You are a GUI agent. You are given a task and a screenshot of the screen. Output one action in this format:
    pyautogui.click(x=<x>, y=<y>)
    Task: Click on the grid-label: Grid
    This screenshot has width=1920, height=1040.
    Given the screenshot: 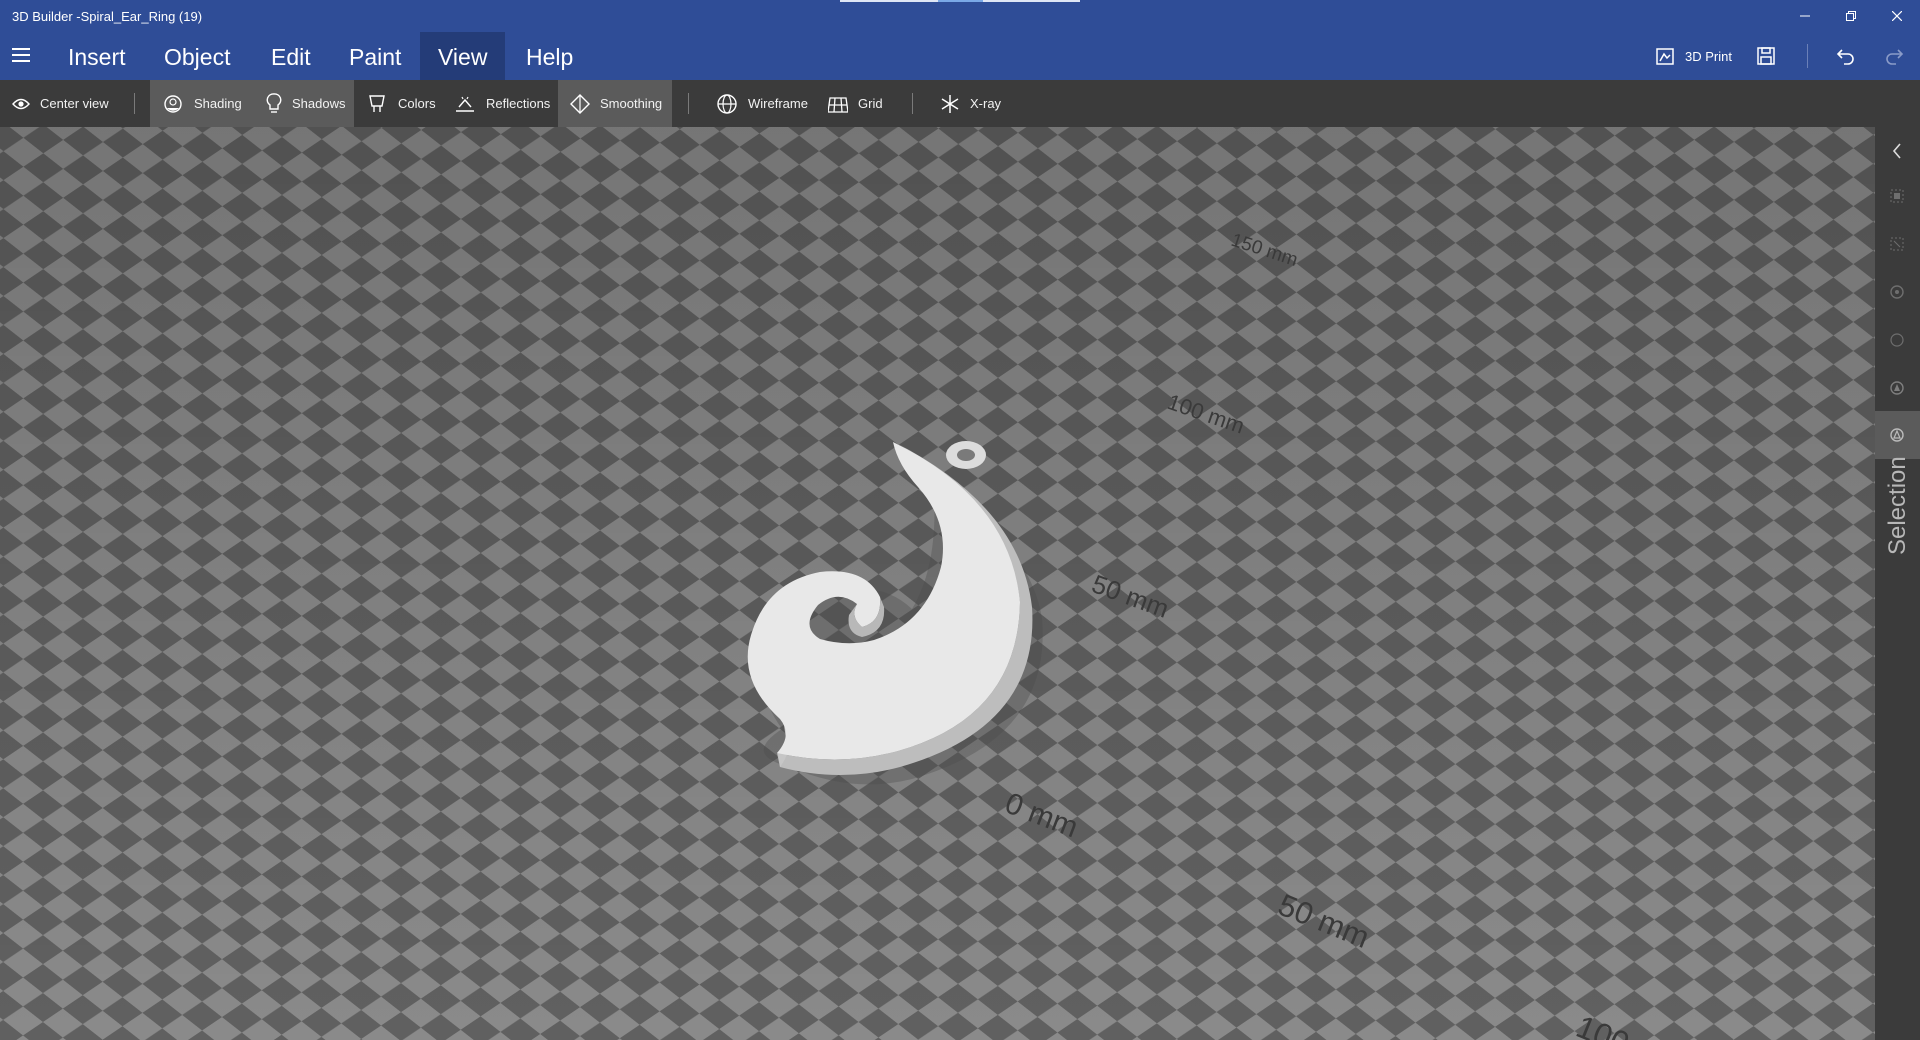 What is the action you would take?
    pyautogui.click(x=870, y=103)
    